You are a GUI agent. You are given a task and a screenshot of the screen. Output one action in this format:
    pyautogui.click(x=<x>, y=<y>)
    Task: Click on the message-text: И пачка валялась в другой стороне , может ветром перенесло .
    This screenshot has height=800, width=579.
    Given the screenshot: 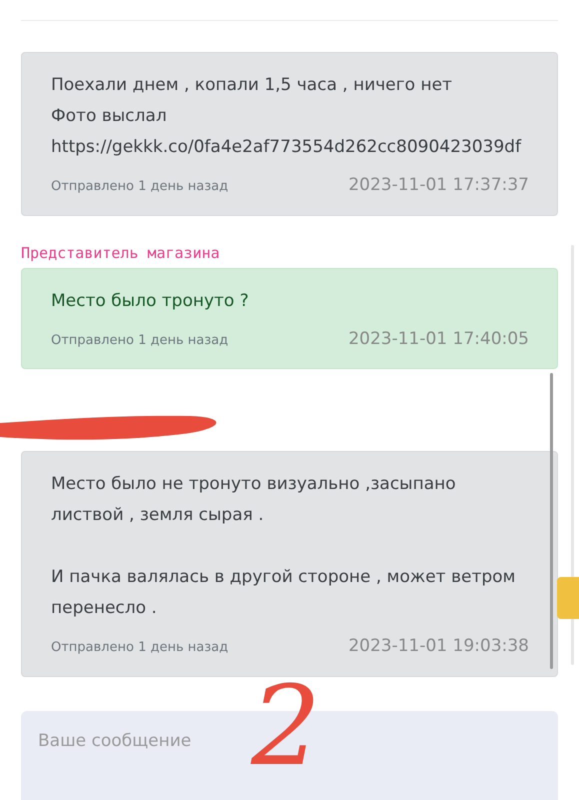 What is the action you would take?
    pyautogui.click(x=283, y=593)
    